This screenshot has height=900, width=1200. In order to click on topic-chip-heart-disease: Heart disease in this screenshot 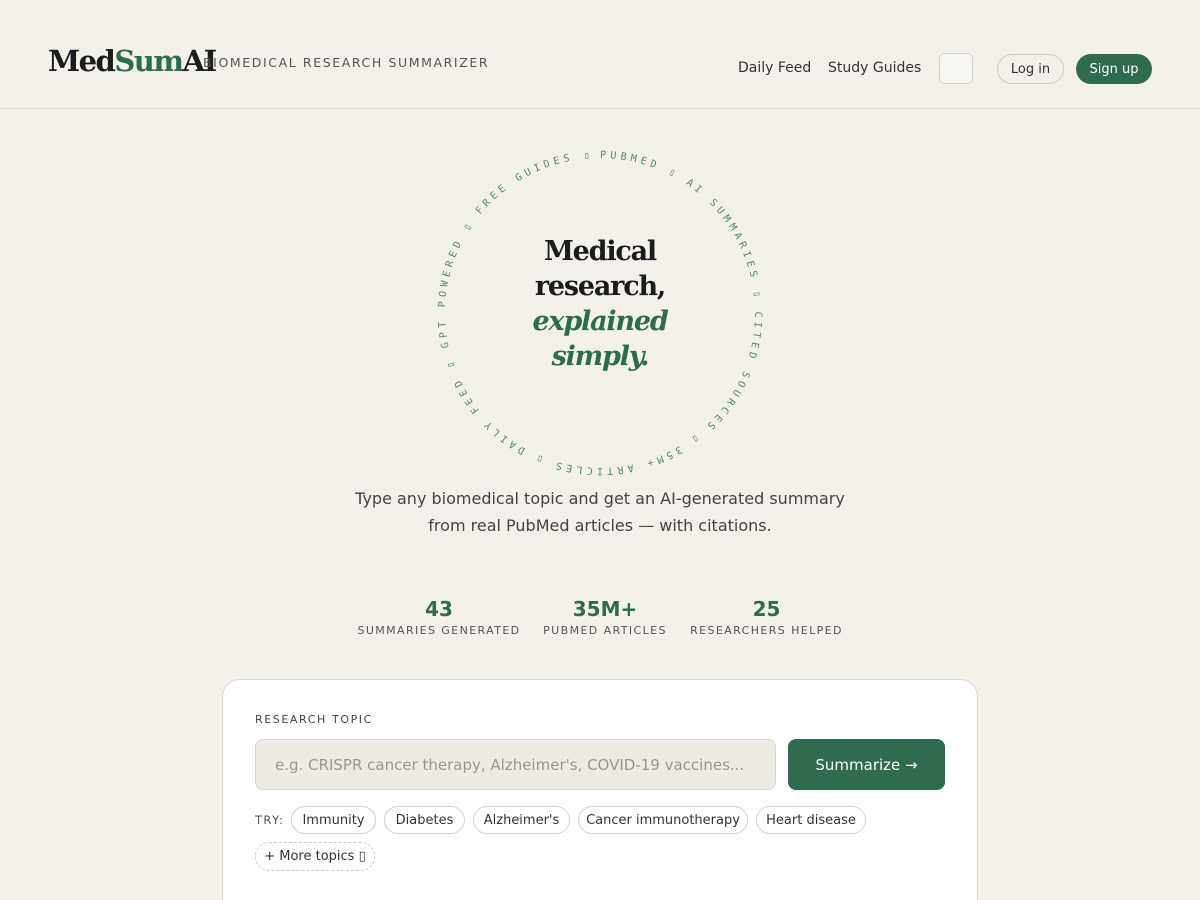, I will do `click(811, 820)`.